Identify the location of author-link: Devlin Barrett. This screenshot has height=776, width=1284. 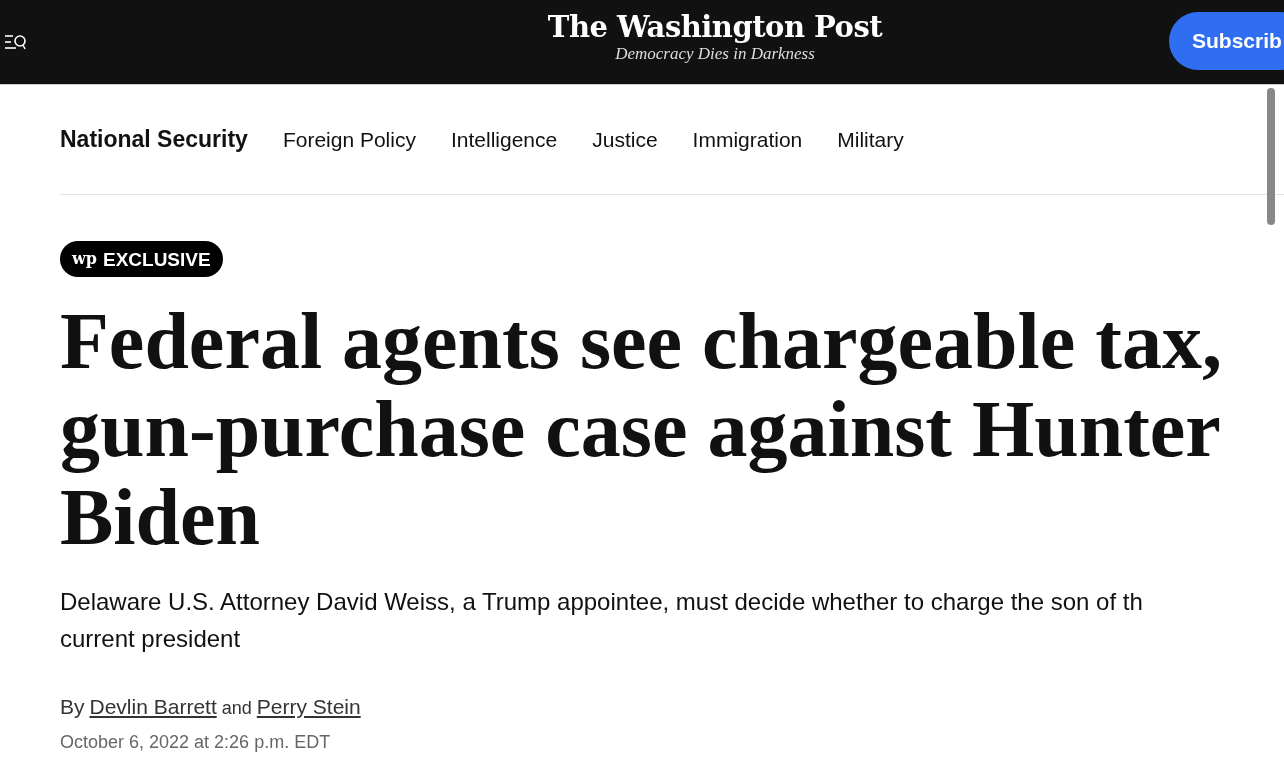
(153, 707).